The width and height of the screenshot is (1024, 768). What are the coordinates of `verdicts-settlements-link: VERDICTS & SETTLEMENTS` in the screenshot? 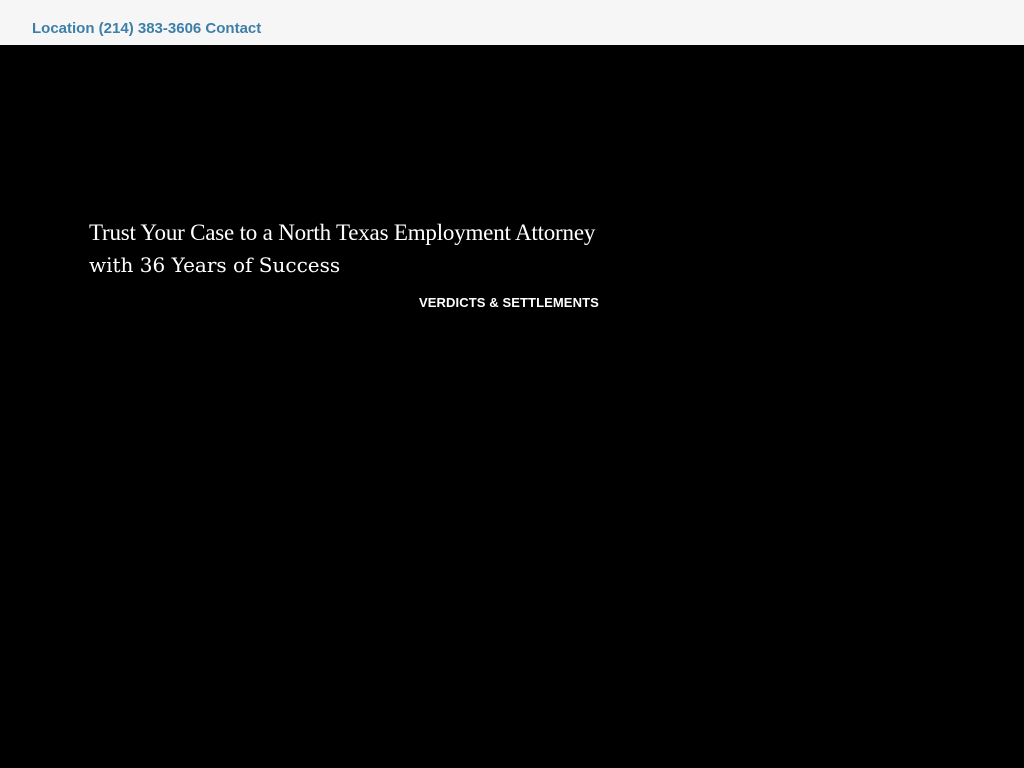 It's located at (509, 302).